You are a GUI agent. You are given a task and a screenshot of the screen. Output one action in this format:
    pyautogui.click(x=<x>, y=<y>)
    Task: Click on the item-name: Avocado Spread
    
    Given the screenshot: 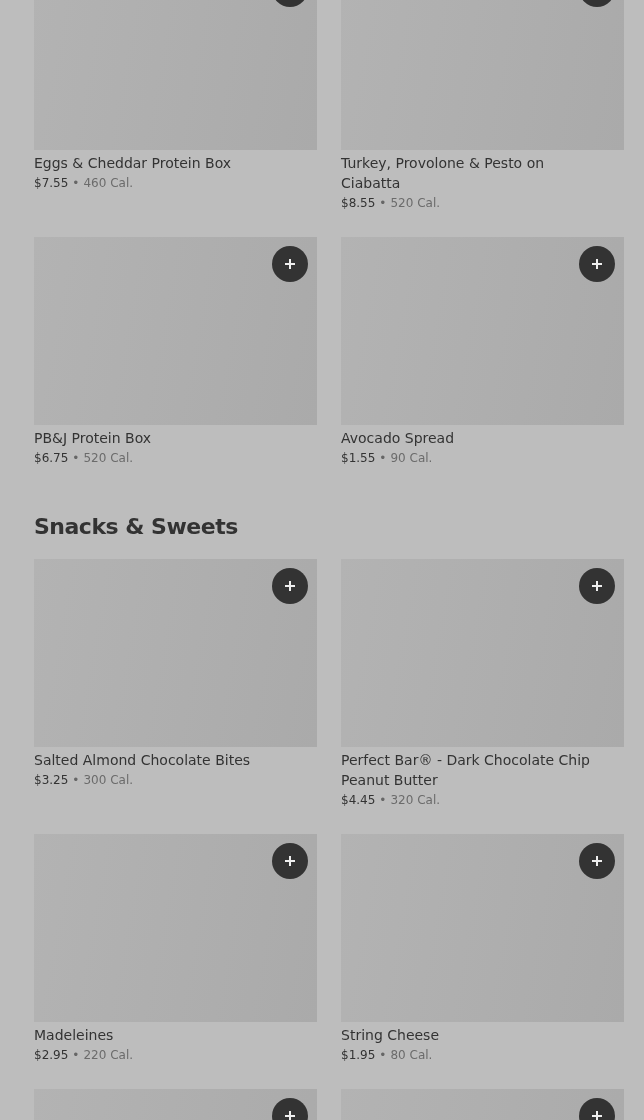 What is the action you would take?
    pyautogui.click(x=398, y=438)
    